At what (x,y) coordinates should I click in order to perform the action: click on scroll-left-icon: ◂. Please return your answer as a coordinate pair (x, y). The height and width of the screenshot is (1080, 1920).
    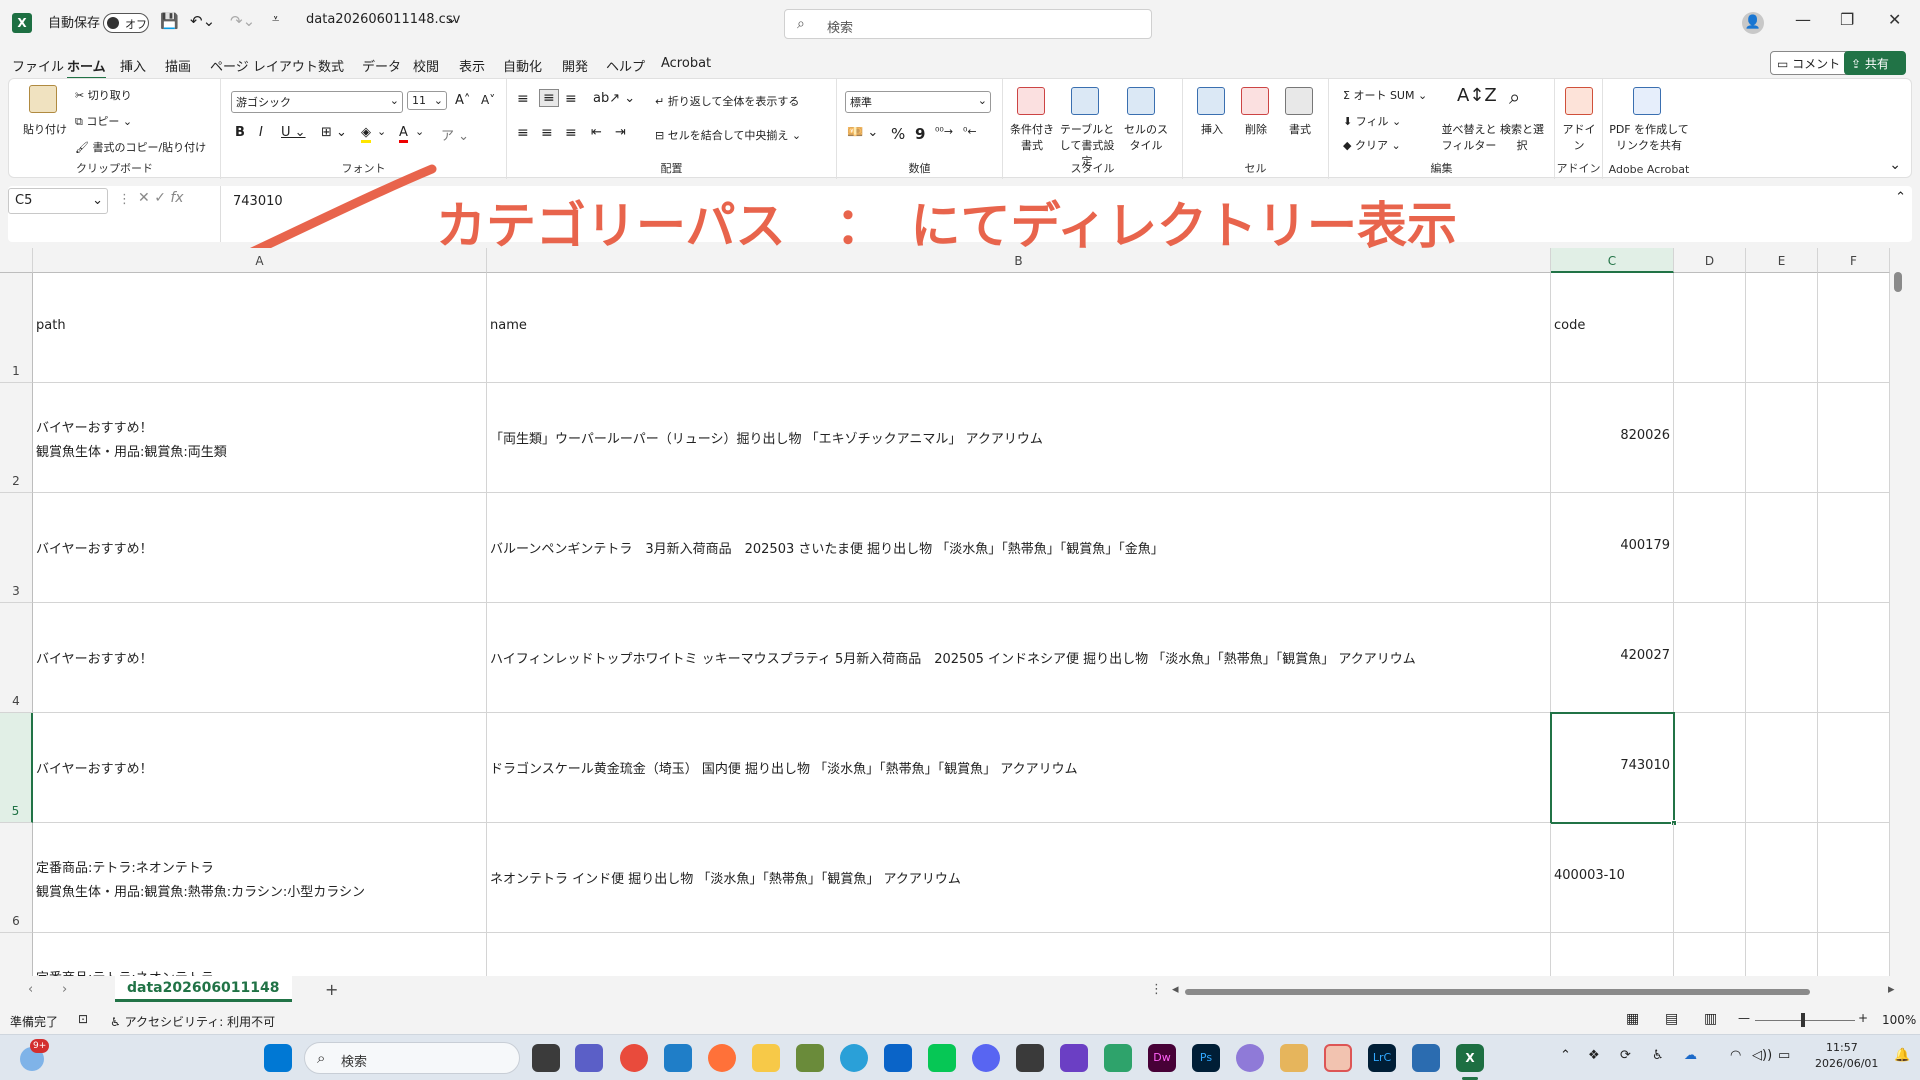
    Looking at the image, I should click on (1175, 989).